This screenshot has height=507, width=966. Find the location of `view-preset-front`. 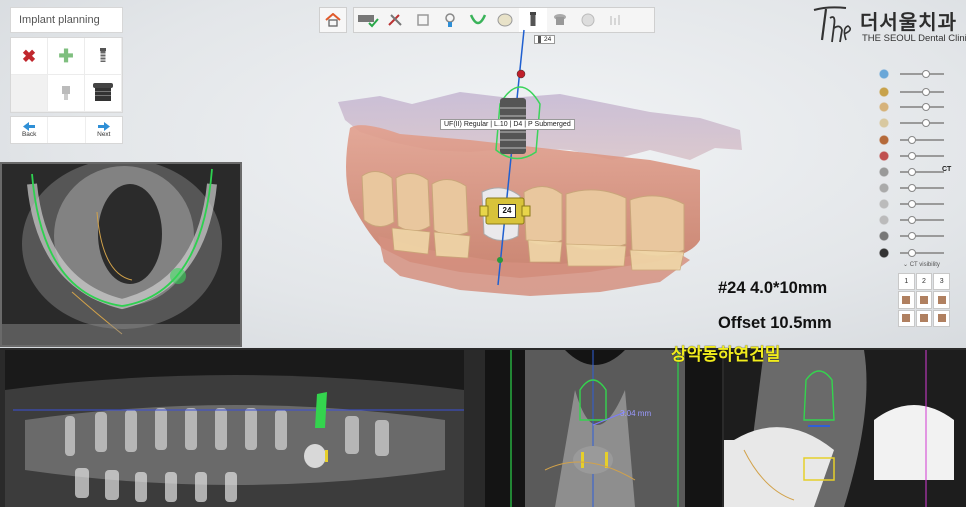

view-preset-front is located at coordinates (906, 300).